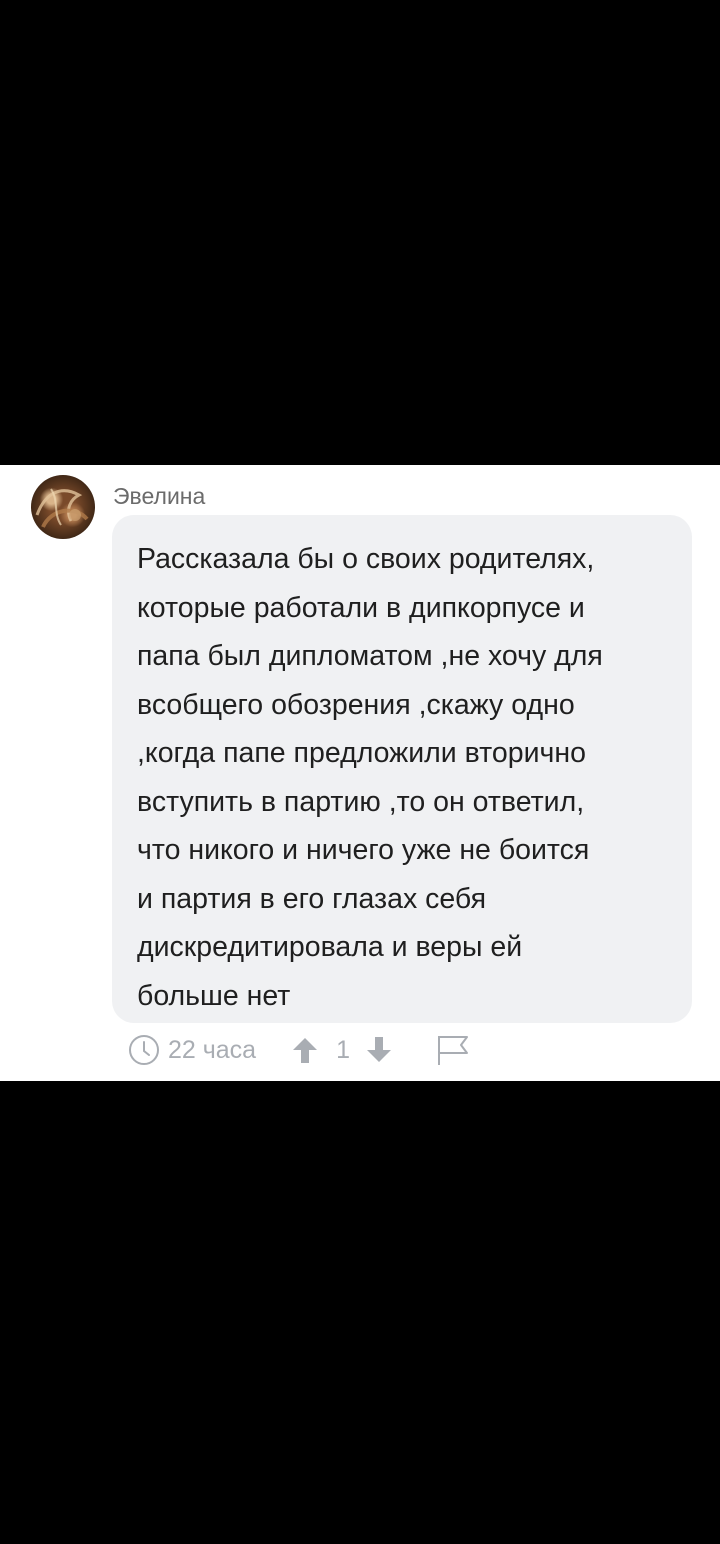  I want to click on avatar, so click(63, 507).